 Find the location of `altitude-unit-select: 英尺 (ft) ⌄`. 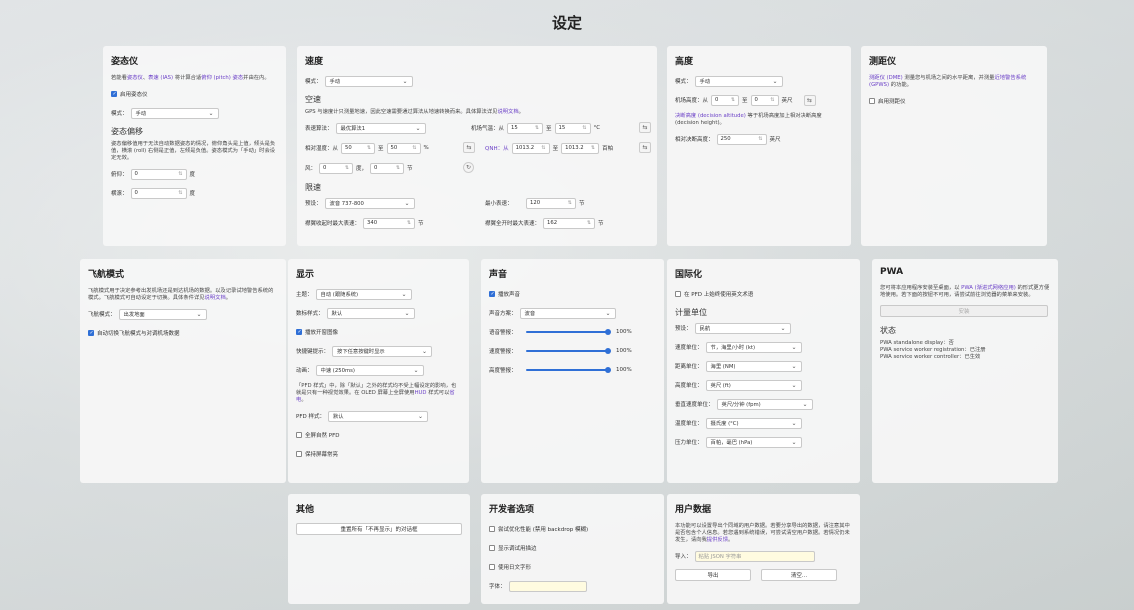

altitude-unit-select: 英尺 (ft) ⌄ is located at coordinates (753, 385).